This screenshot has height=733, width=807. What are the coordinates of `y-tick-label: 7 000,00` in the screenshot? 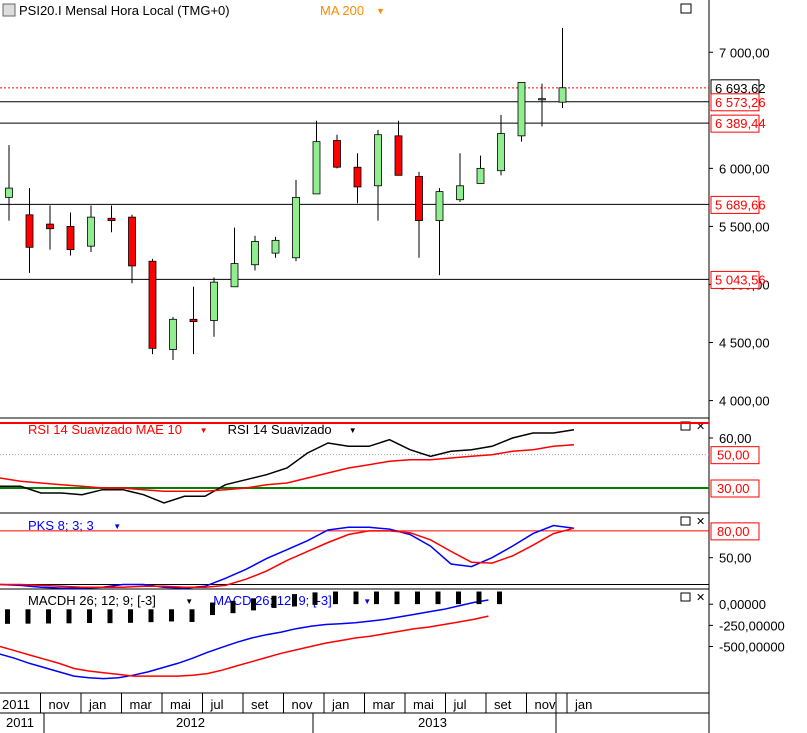 It's located at (744, 52).